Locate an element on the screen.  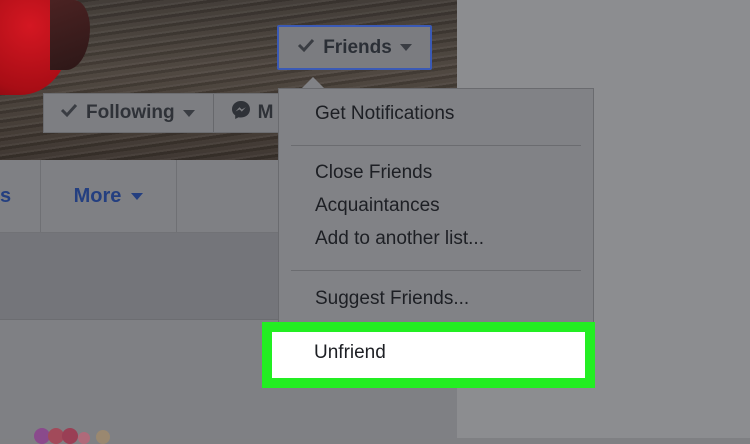
following-button-label: Following is located at coordinates (130, 112).